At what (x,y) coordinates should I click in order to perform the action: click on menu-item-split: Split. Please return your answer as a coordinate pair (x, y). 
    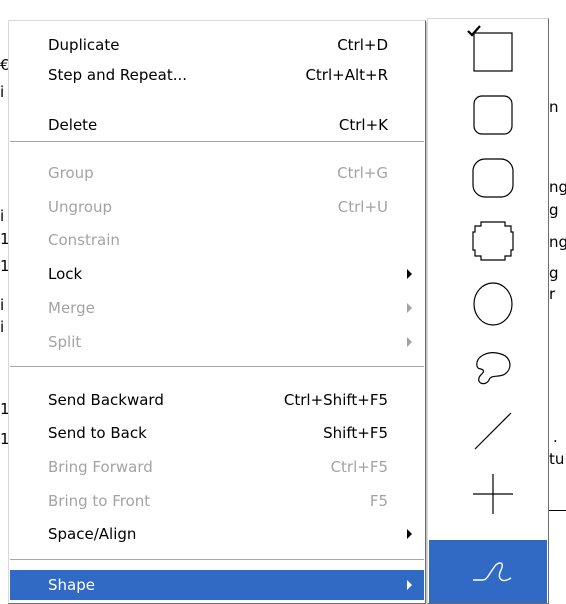
    Looking at the image, I should click on (217, 342).